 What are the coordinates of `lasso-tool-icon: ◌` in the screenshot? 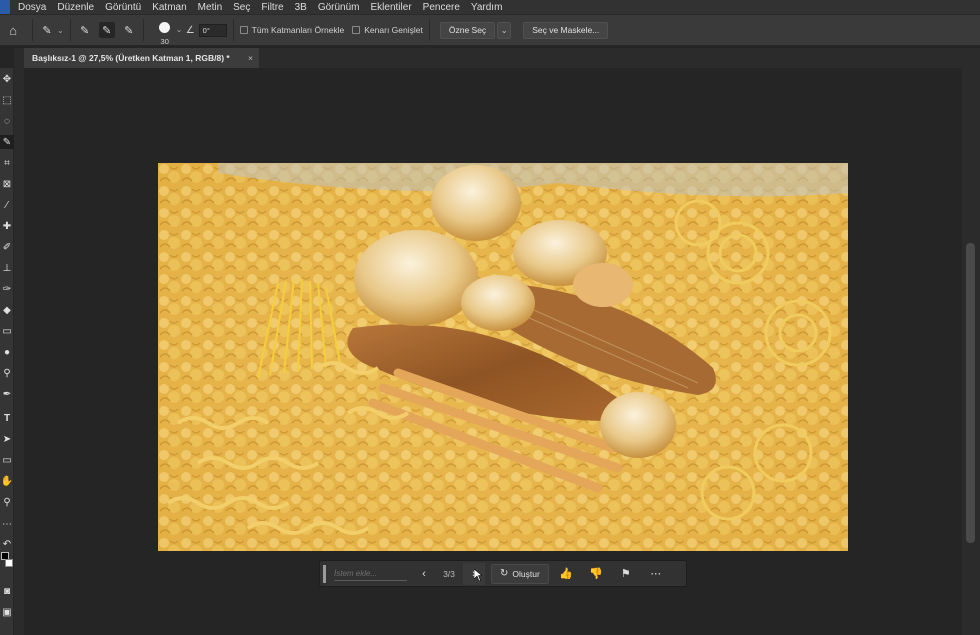 It's located at (7, 121).